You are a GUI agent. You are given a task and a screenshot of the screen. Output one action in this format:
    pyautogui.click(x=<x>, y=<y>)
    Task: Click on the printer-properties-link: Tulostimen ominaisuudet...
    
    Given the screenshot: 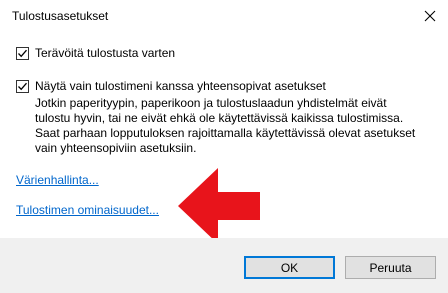 What is the action you would take?
    pyautogui.click(x=87, y=210)
    